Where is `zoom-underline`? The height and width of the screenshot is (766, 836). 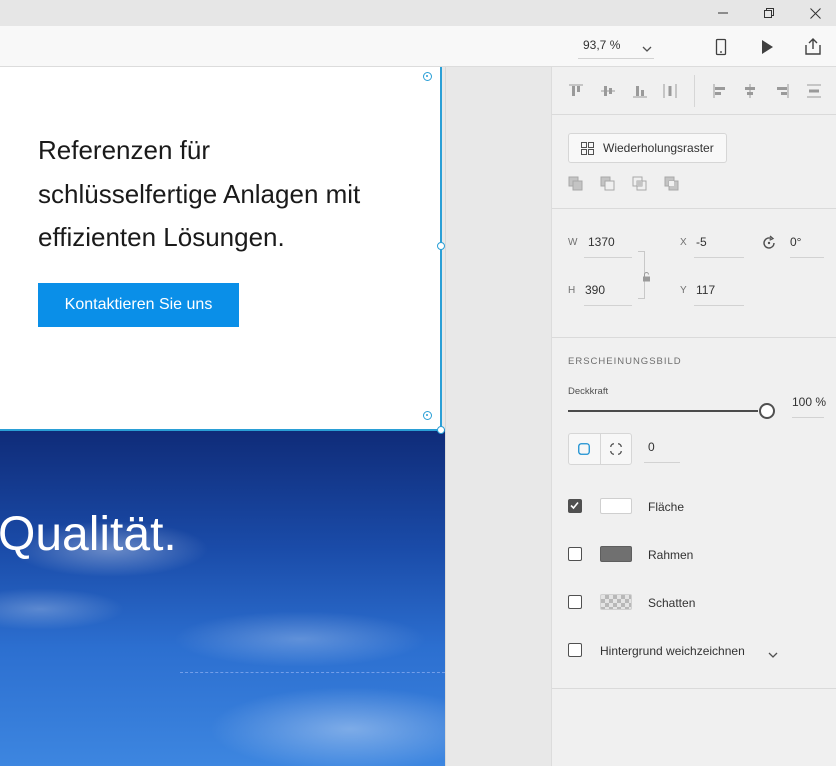 zoom-underline is located at coordinates (616, 58).